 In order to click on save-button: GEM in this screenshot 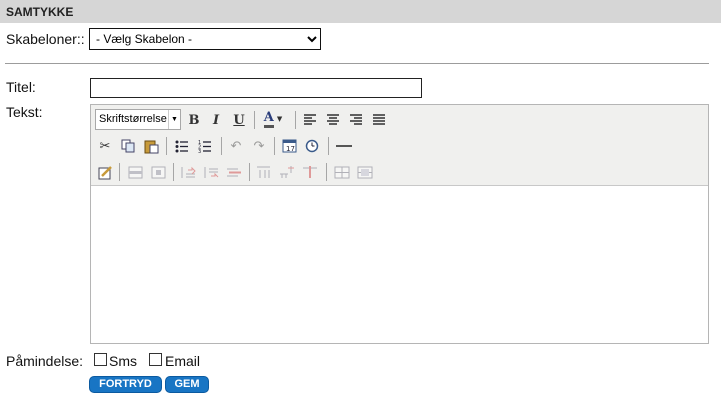, I will do `click(187, 384)`.